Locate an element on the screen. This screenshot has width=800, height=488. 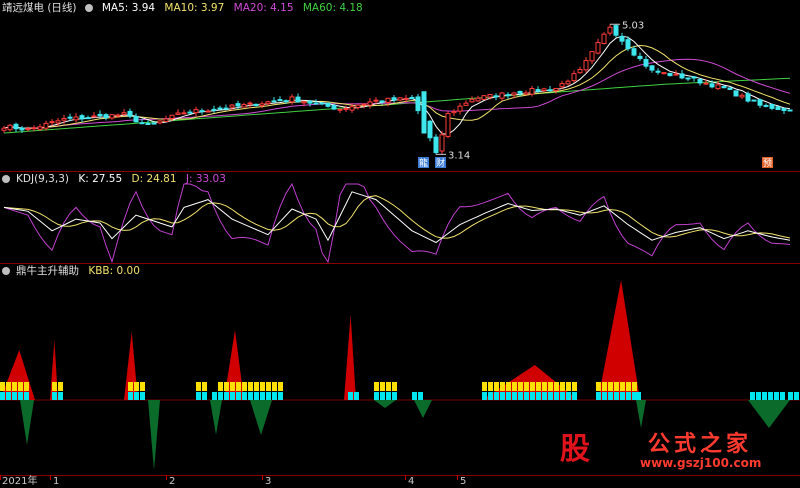
green-area-trough is located at coordinates (216, 417).